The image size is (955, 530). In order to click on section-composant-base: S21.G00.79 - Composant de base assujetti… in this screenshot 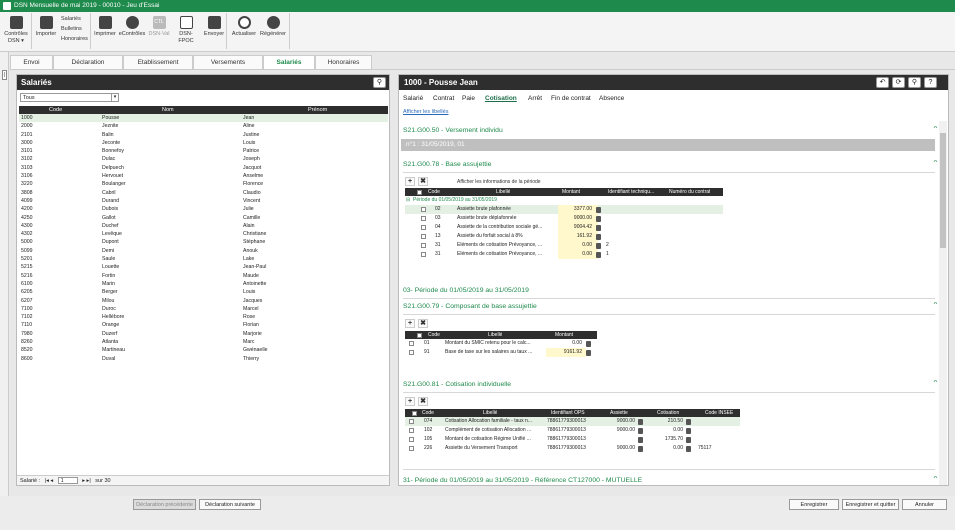, I will do `click(470, 306)`.